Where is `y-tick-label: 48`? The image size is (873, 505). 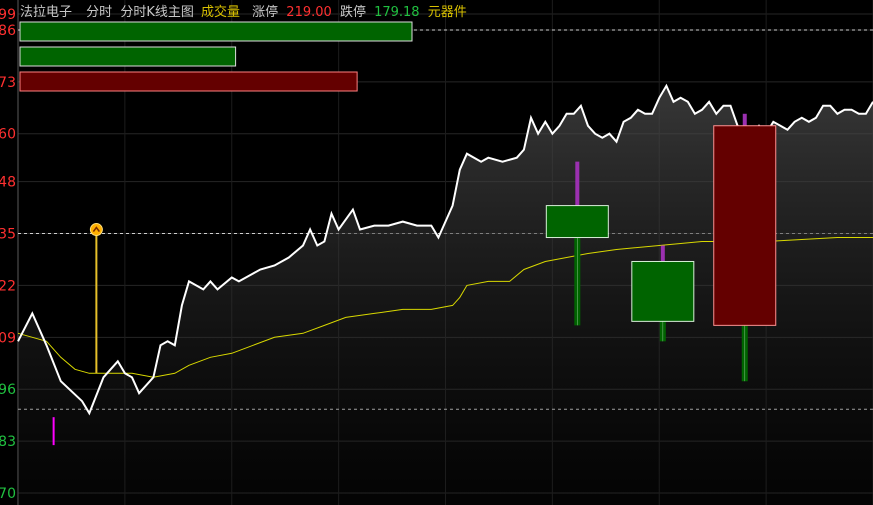
y-tick-label: 48 is located at coordinates (8, 183).